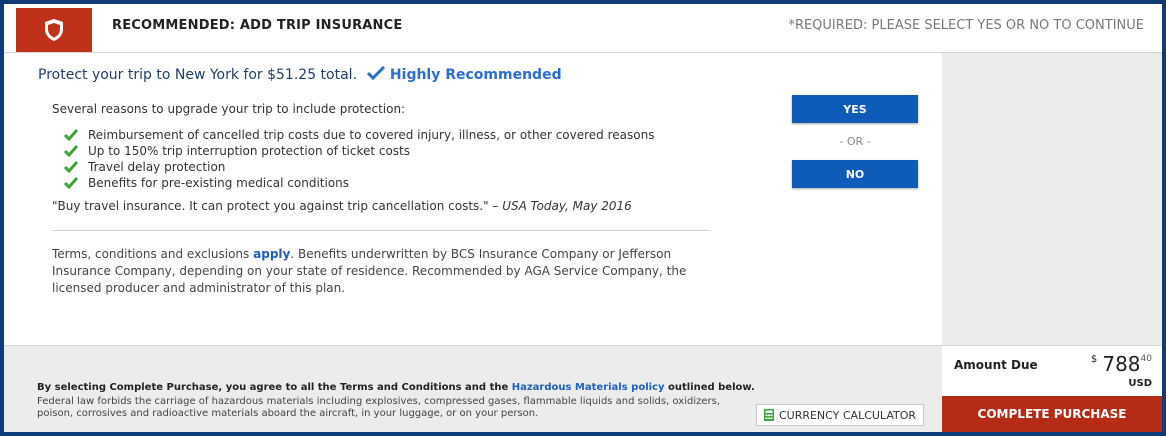  What do you see at coordinates (381, 230) in the screenshot?
I see `divider` at bounding box center [381, 230].